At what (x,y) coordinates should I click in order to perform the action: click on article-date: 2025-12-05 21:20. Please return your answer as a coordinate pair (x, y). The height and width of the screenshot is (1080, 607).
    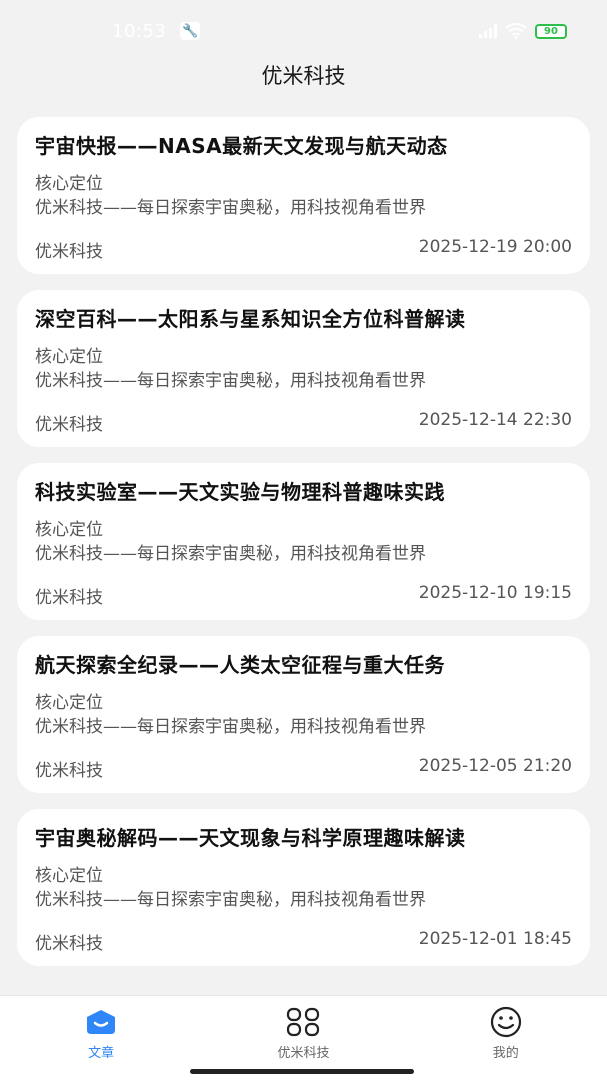
    Looking at the image, I should click on (495, 766).